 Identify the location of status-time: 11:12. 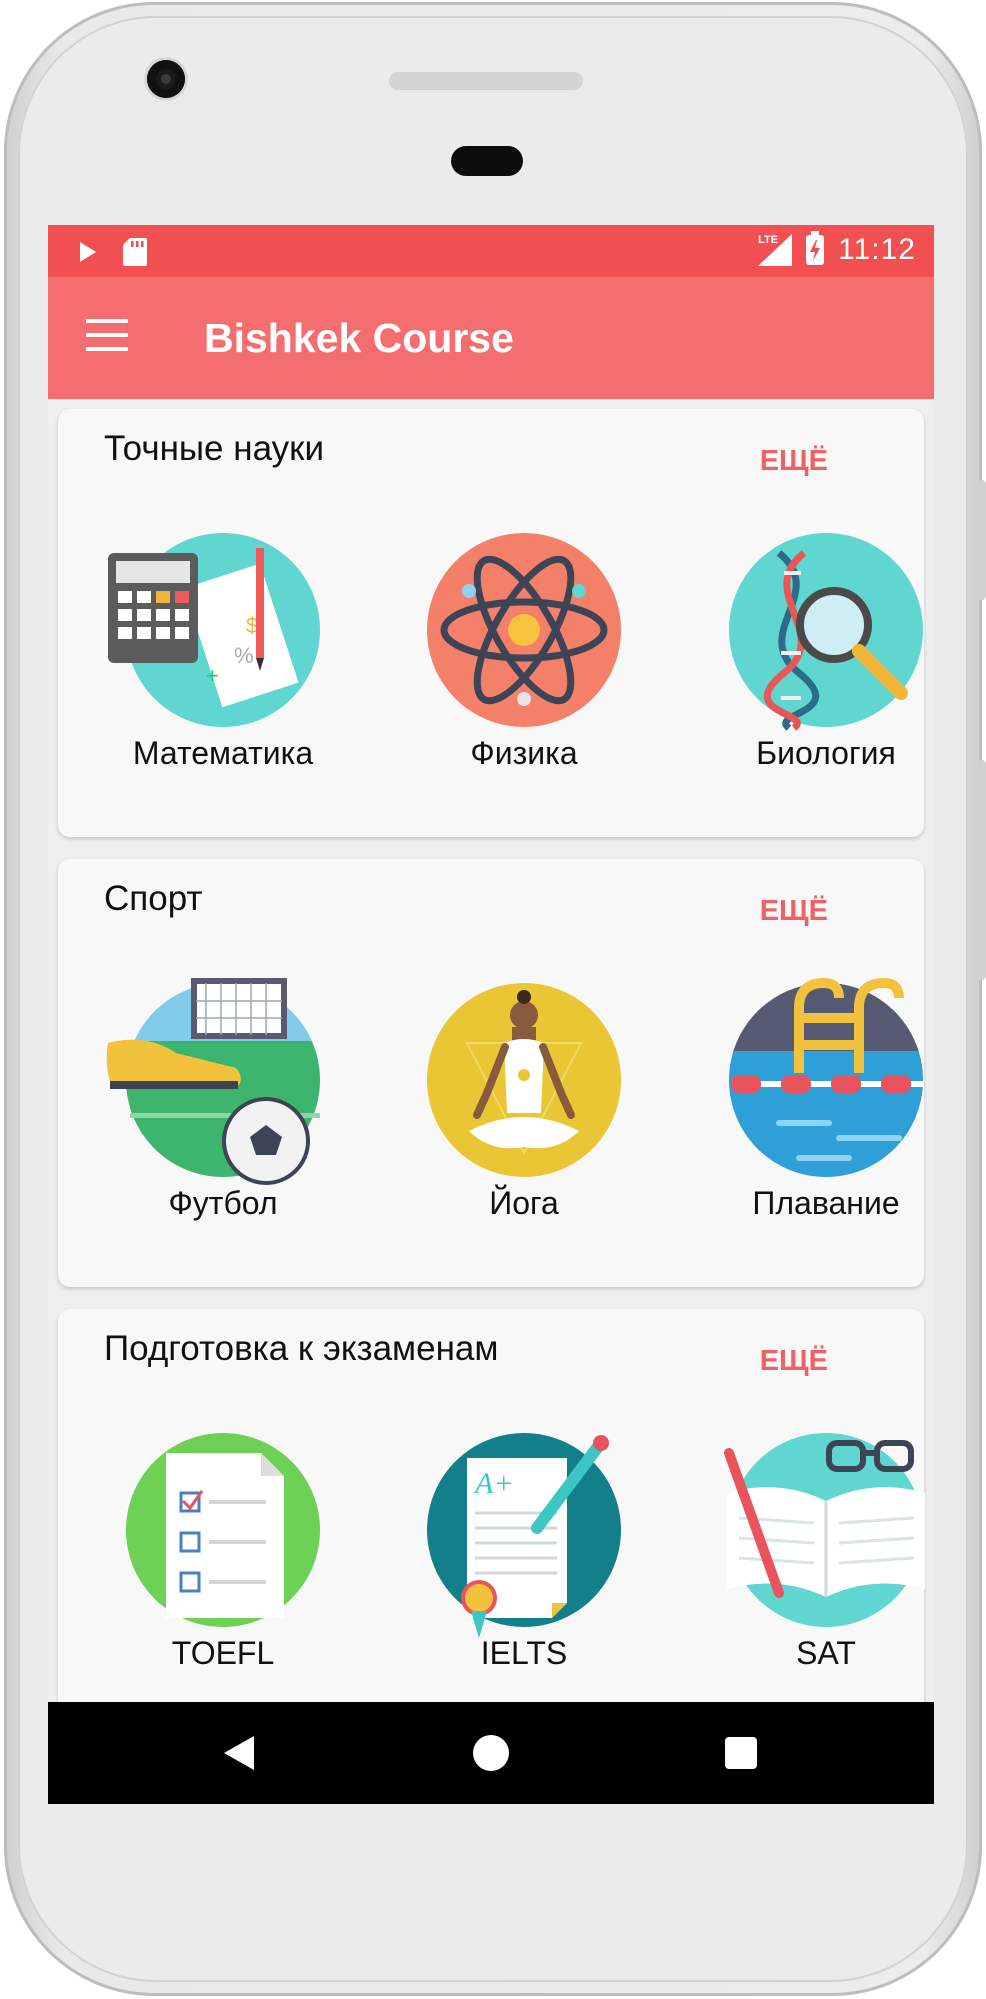
(877, 249).